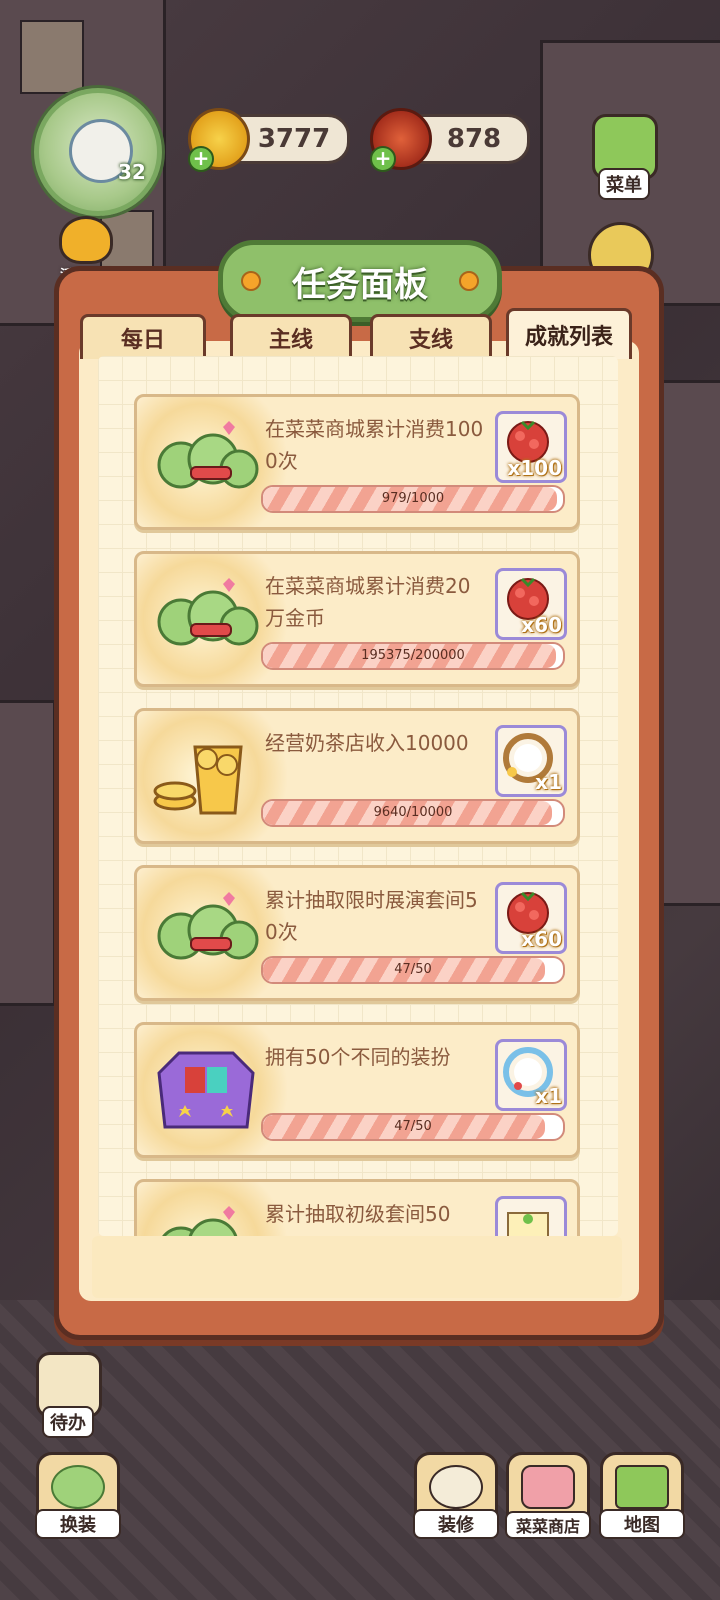  What do you see at coordinates (534, 468) in the screenshot?
I see `reward-count: x100` at bounding box center [534, 468].